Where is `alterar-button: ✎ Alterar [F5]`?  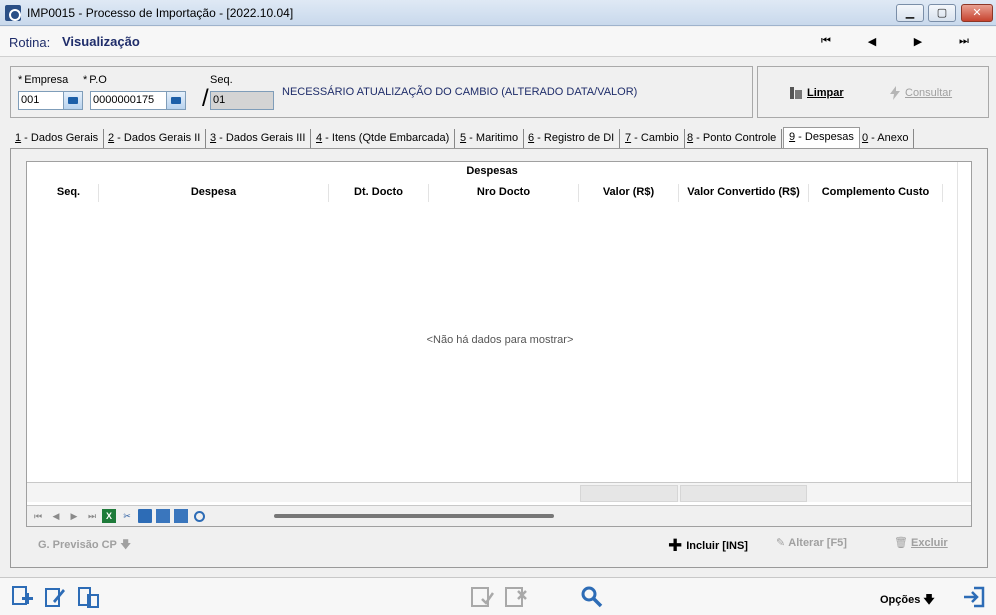 alterar-button: ✎ Alterar [F5] is located at coordinates (811, 542).